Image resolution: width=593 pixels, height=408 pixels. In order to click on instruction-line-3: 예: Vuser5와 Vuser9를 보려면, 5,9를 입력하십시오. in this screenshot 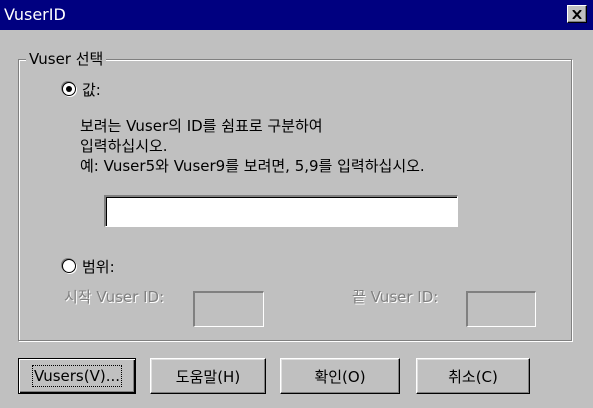, I will do `click(252, 166)`.